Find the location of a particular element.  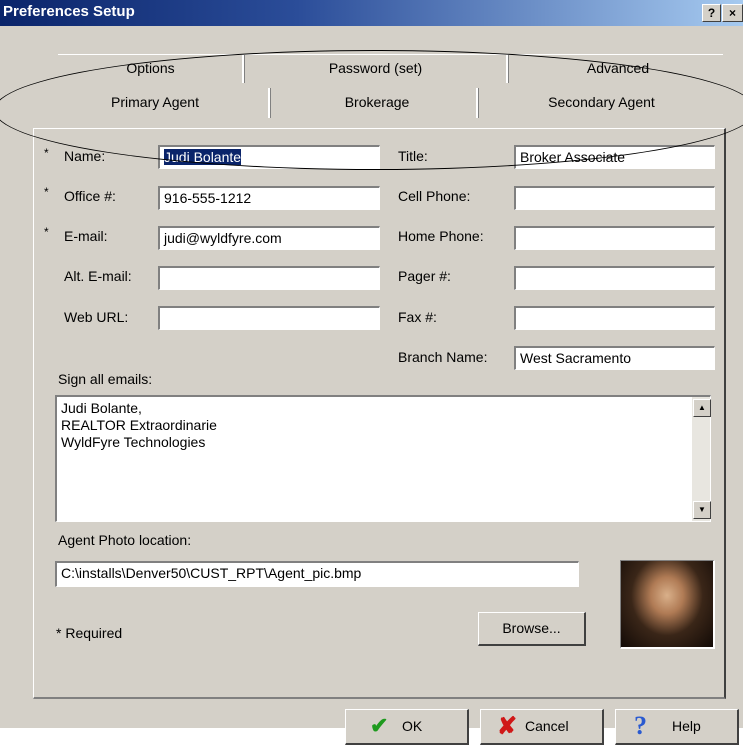

window-title: Preferences Setup is located at coordinates (69, 11).